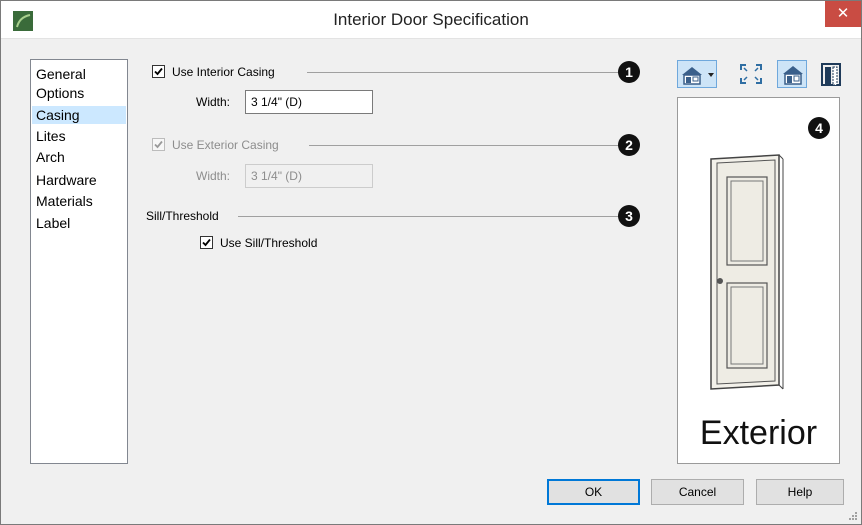 This screenshot has height=525, width=862. Describe the element at coordinates (79, 180) in the screenshot. I see `nav-item-hardware: Hardware` at that location.